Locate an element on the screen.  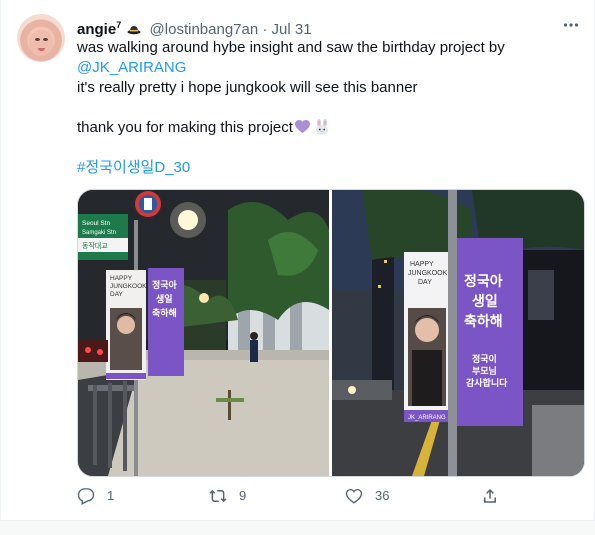
author-name: angie7 is located at coordinates (99, 29).